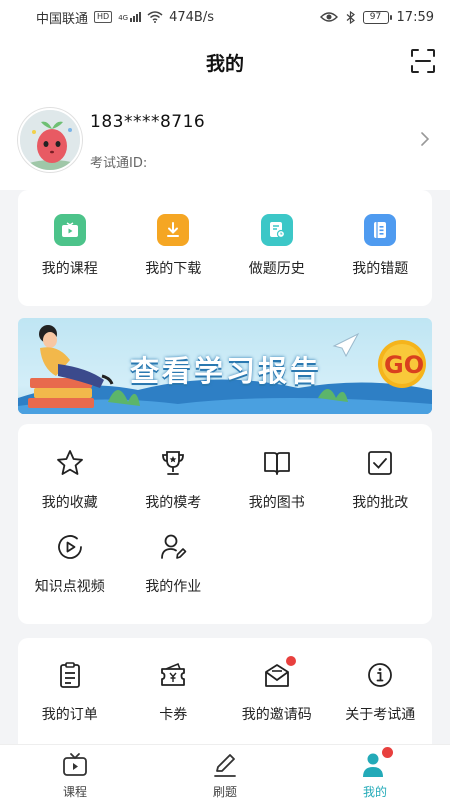  What do you see at coordinates (70, 480) in the screenshot?
I see `menu-item-favorites: 我的收藏` at bounding box center [70, 480].